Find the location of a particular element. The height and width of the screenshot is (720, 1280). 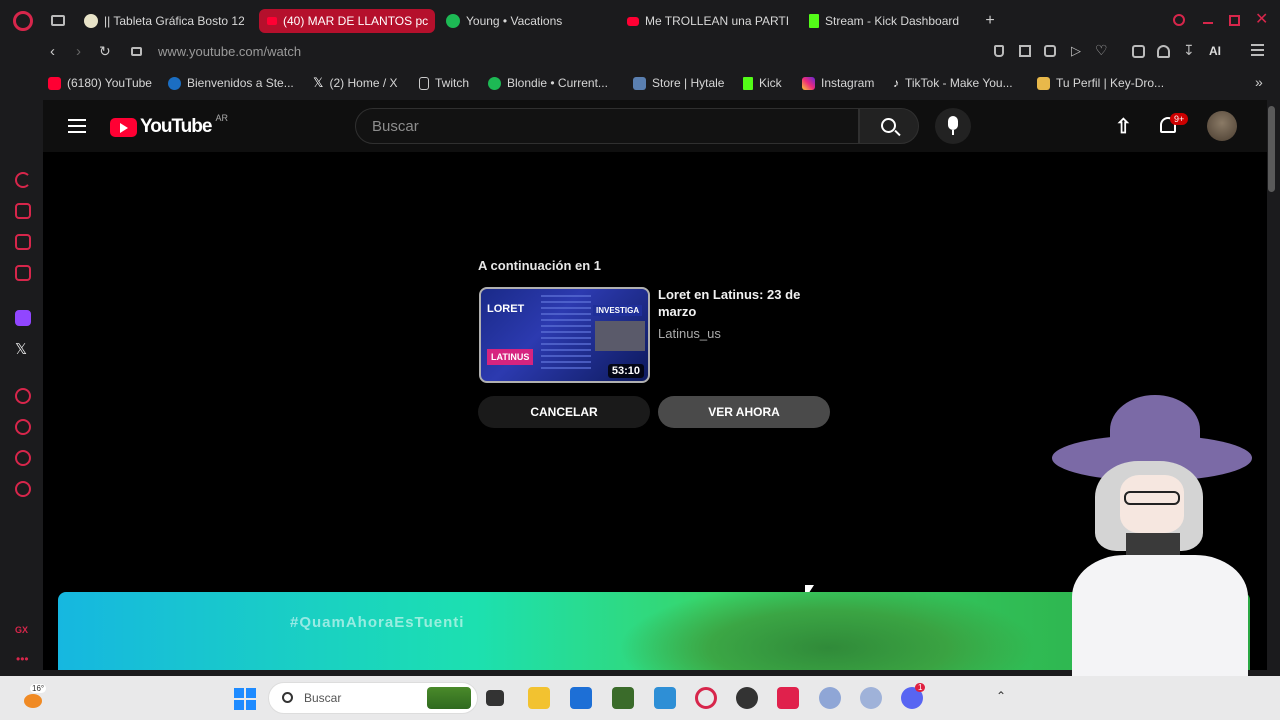

tab-list-icon is located at coordinates (58, 20).